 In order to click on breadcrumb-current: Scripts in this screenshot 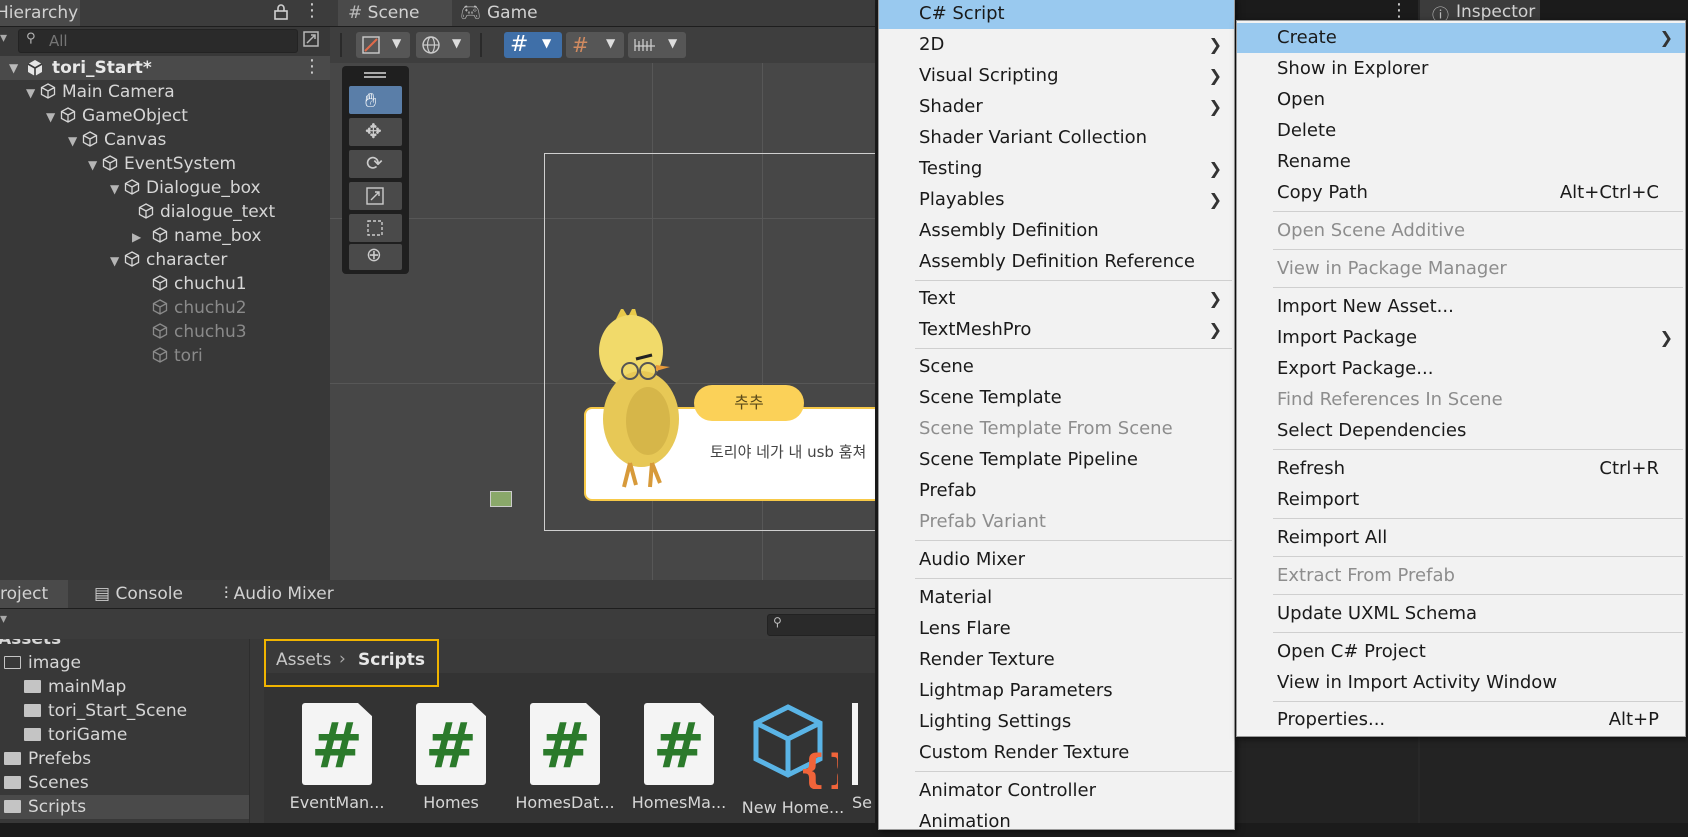, I will do `click(391, 660)`.